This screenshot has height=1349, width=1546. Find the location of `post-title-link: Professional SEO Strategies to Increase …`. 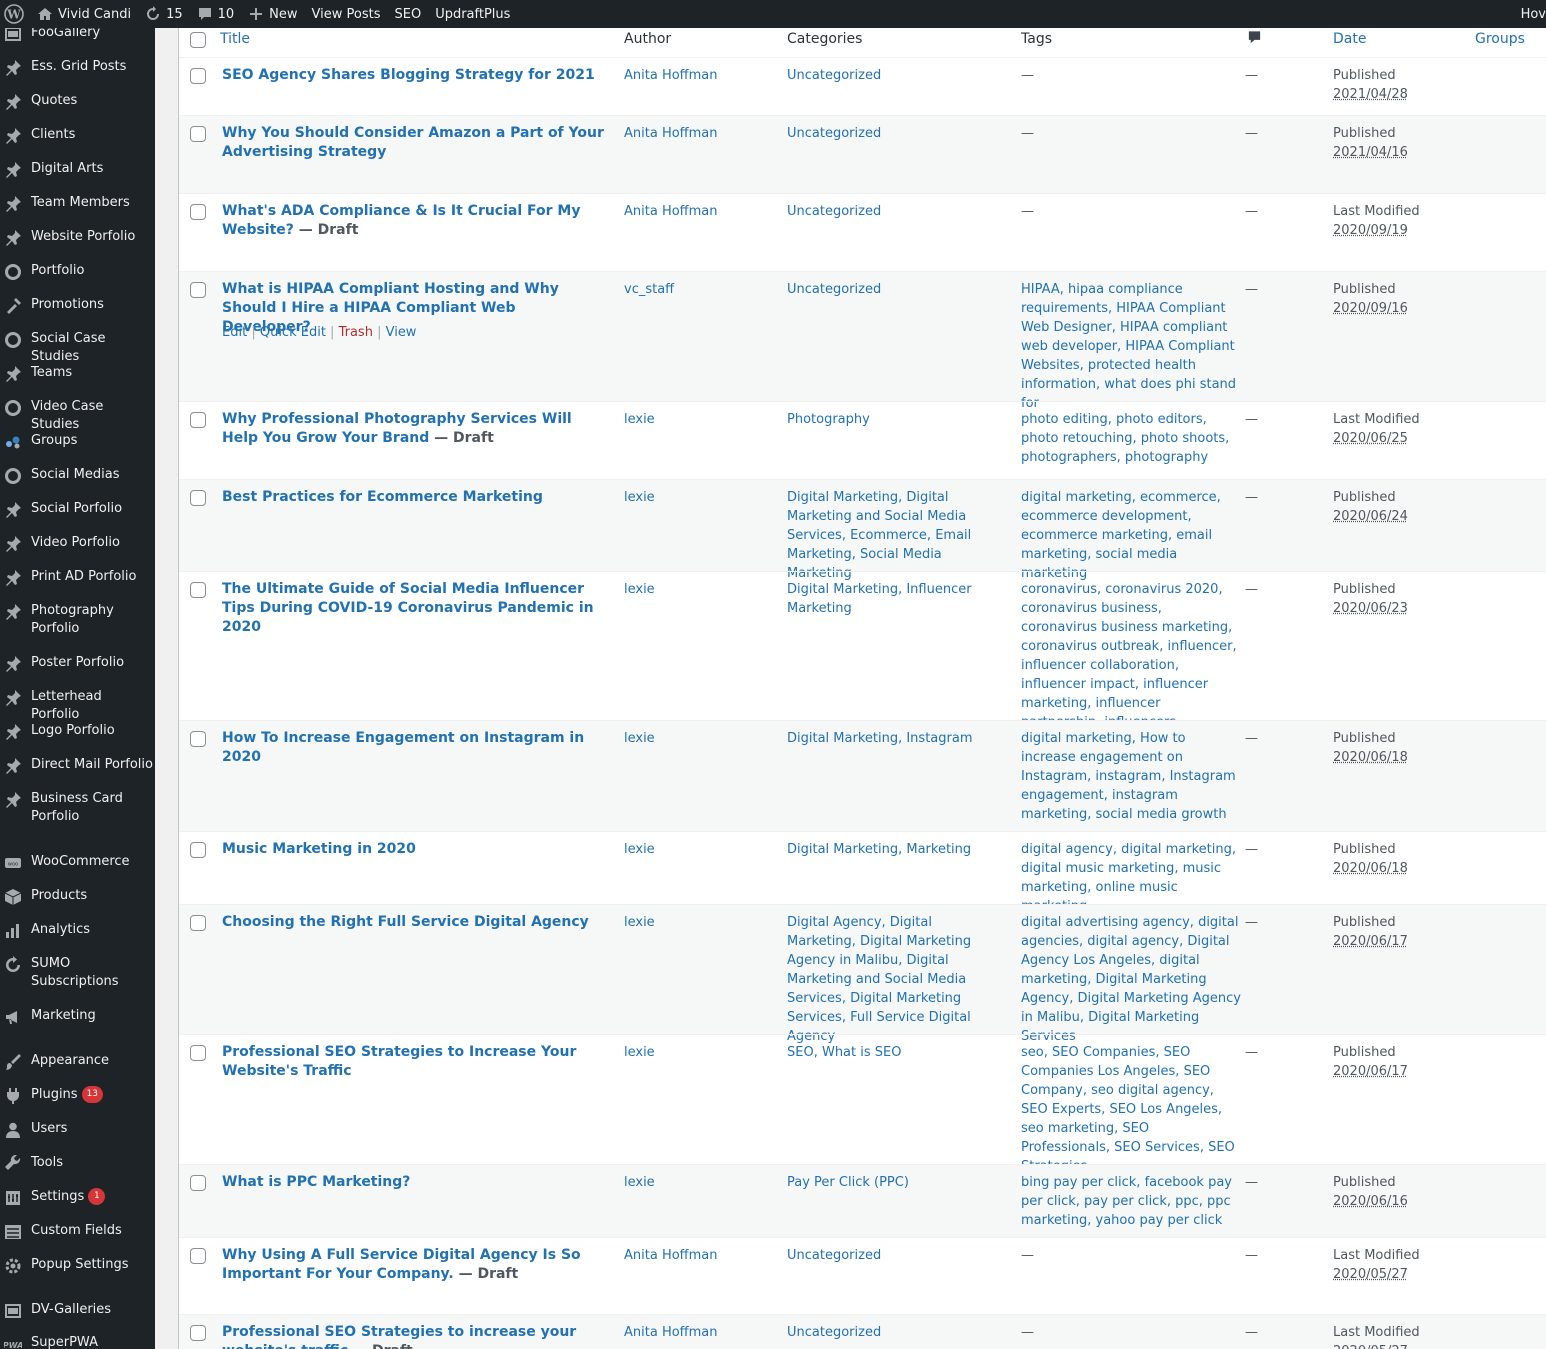

post-title-link: Professional SEO Strategies to Increase … is located at coordinates (399, 1061).